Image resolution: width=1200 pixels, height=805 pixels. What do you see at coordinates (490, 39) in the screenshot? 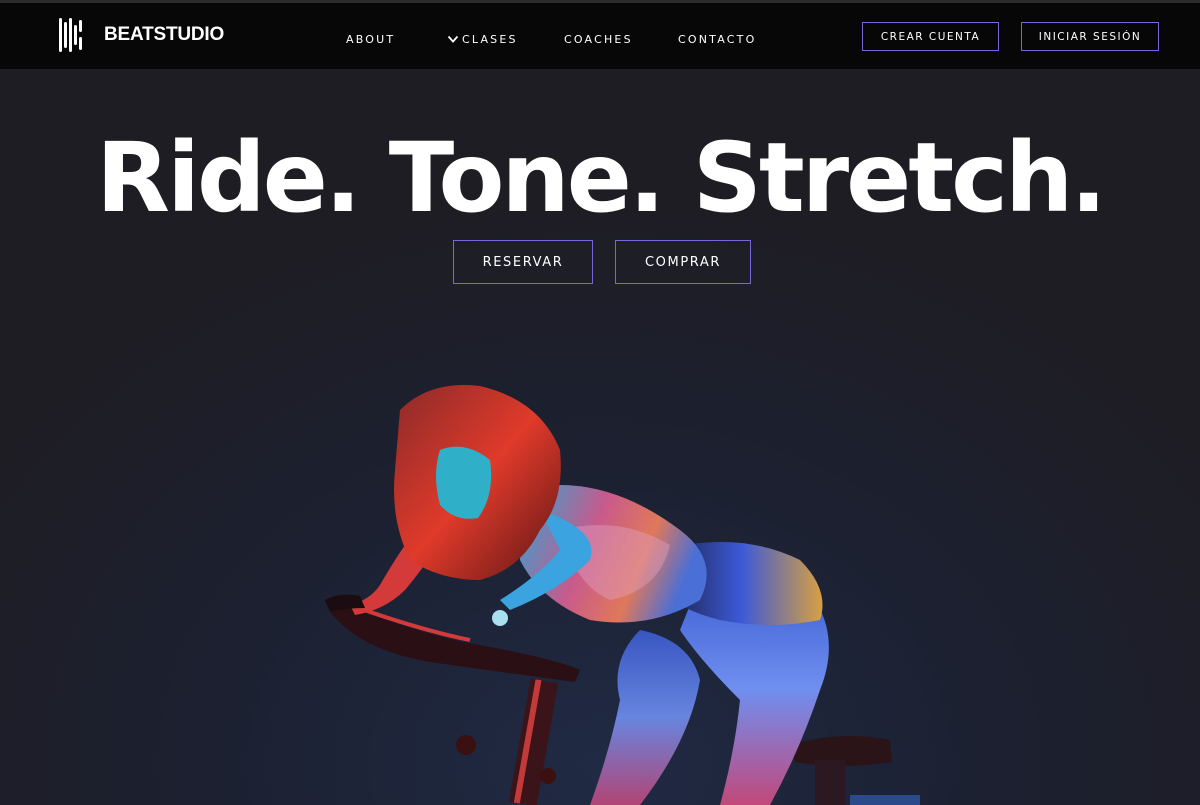
I see `nav-item-label: CLASES` at bounding box center [490, 39].